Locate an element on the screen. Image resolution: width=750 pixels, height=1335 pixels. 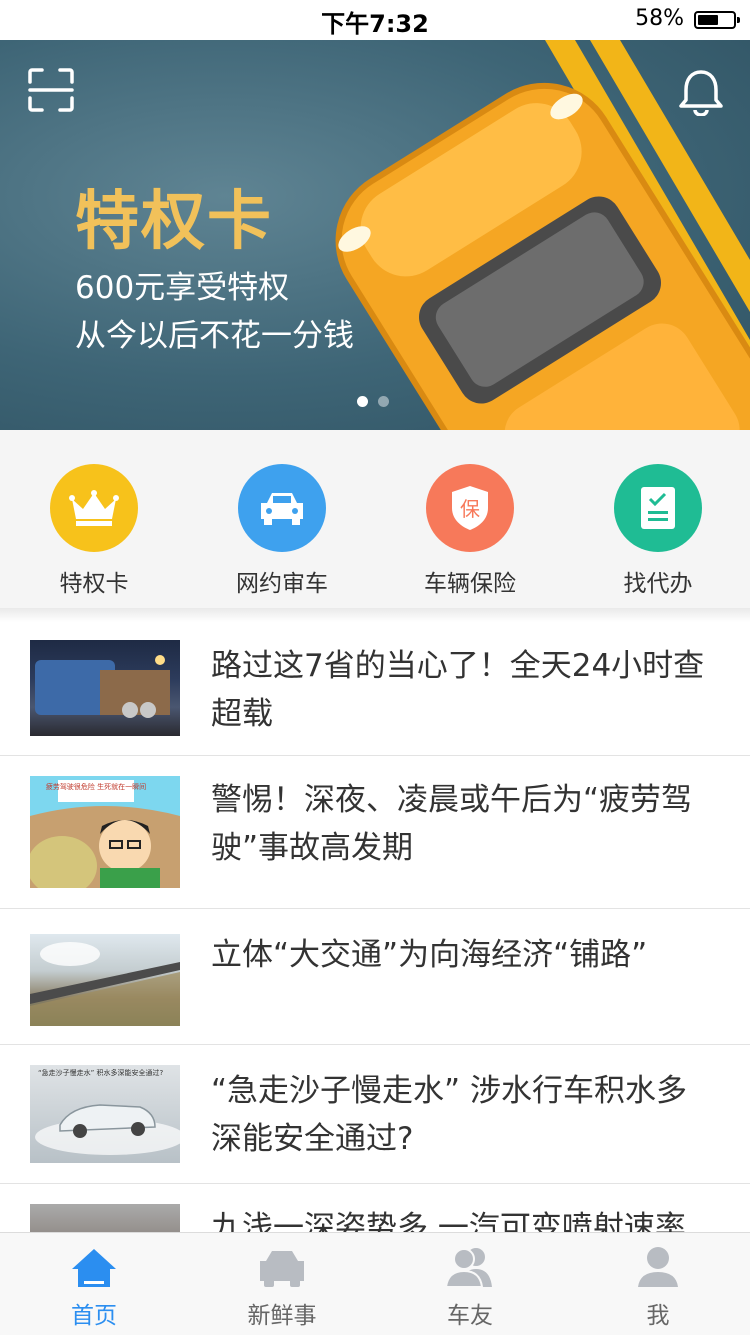
quick-privilege-card: 特权卡 is located at coordinates (94, 531).